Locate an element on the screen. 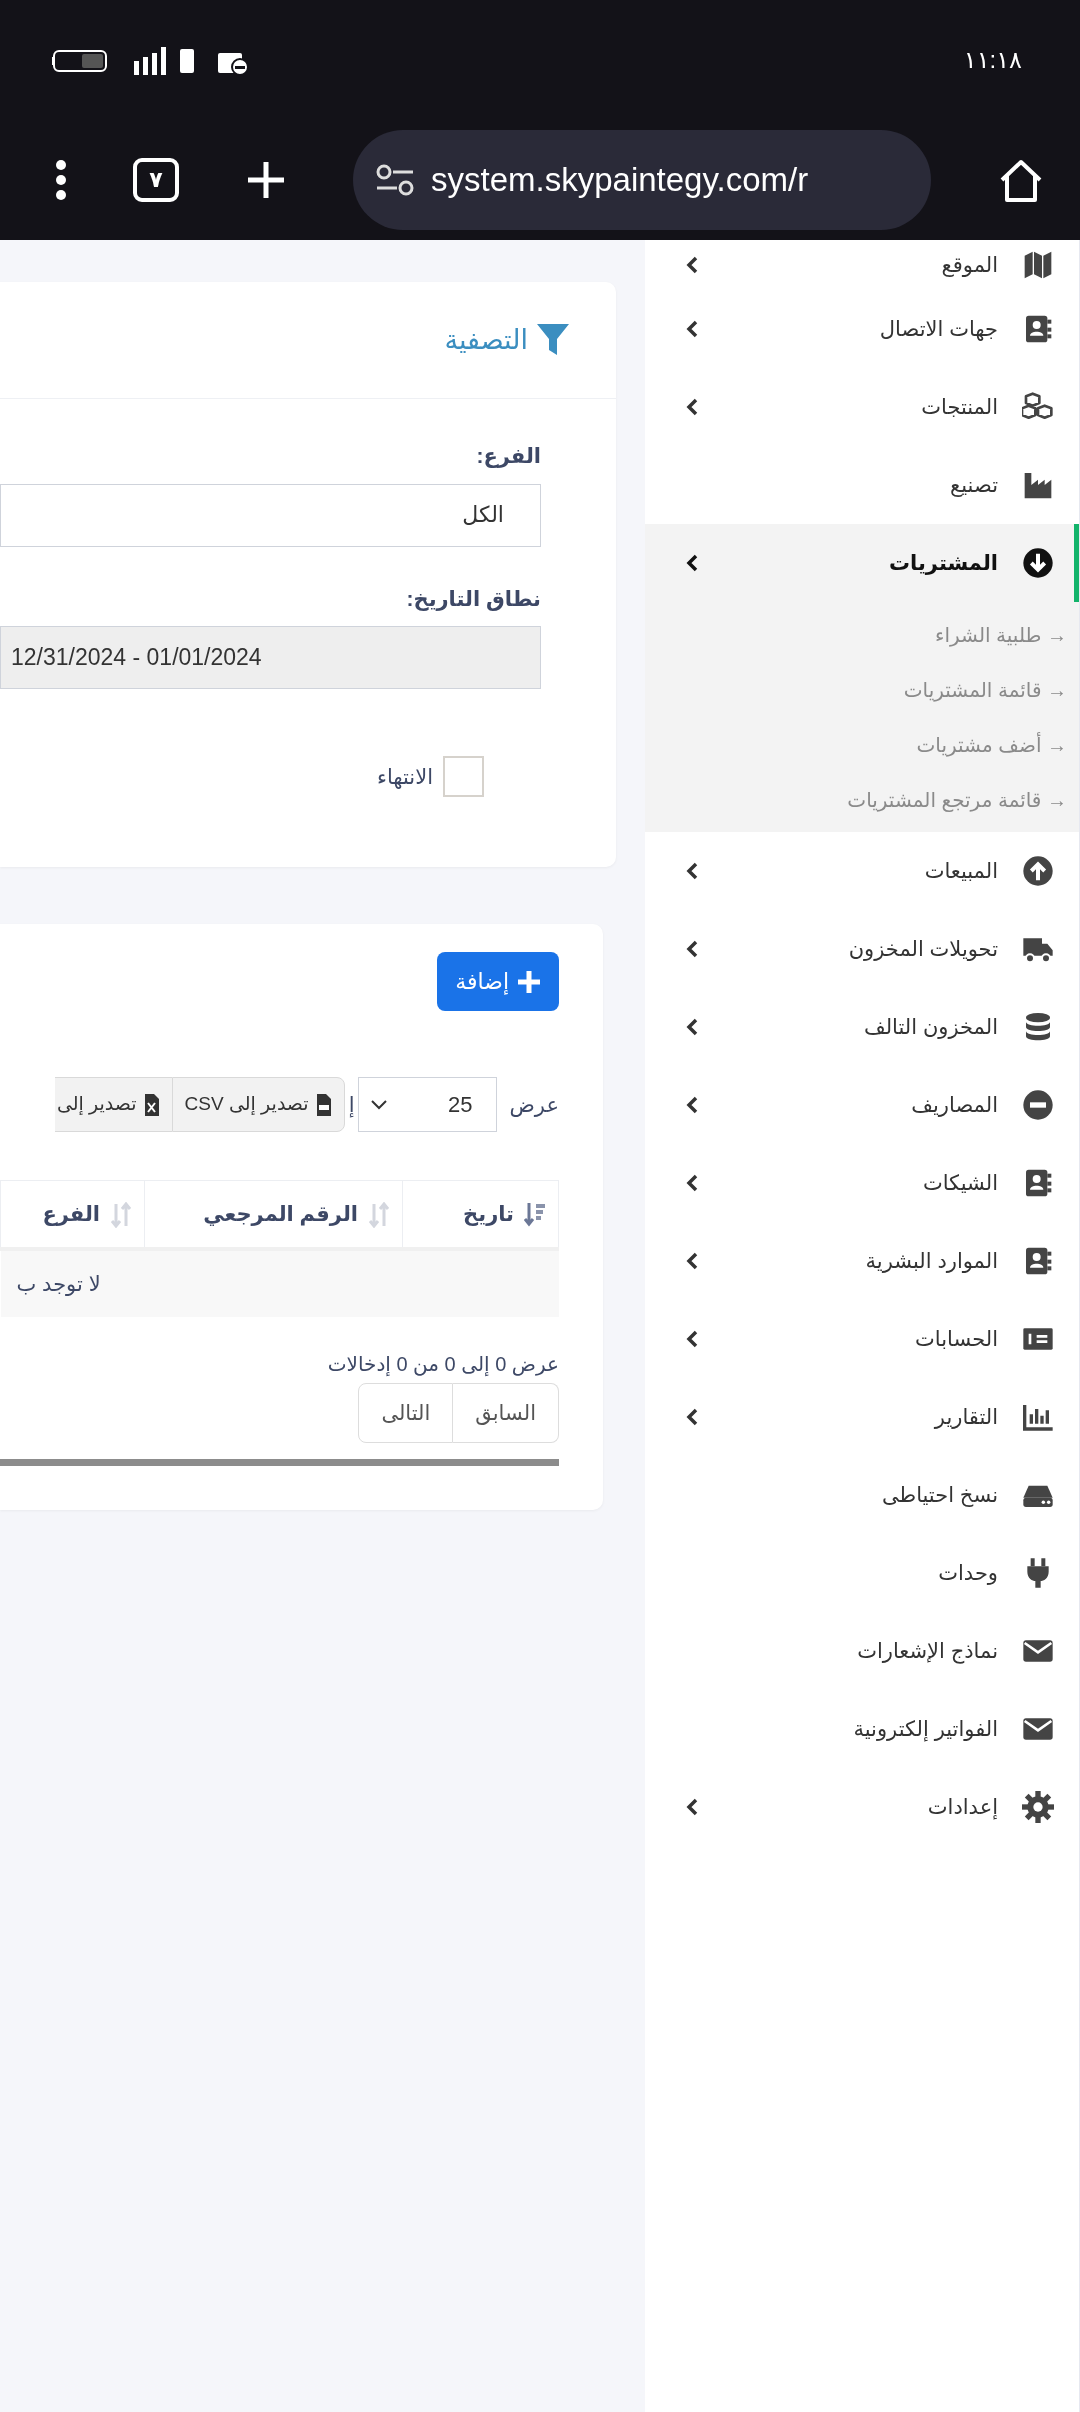 This screenshot has width=1080, height=2412. scrollbar is located at coordinates (279, 1462).